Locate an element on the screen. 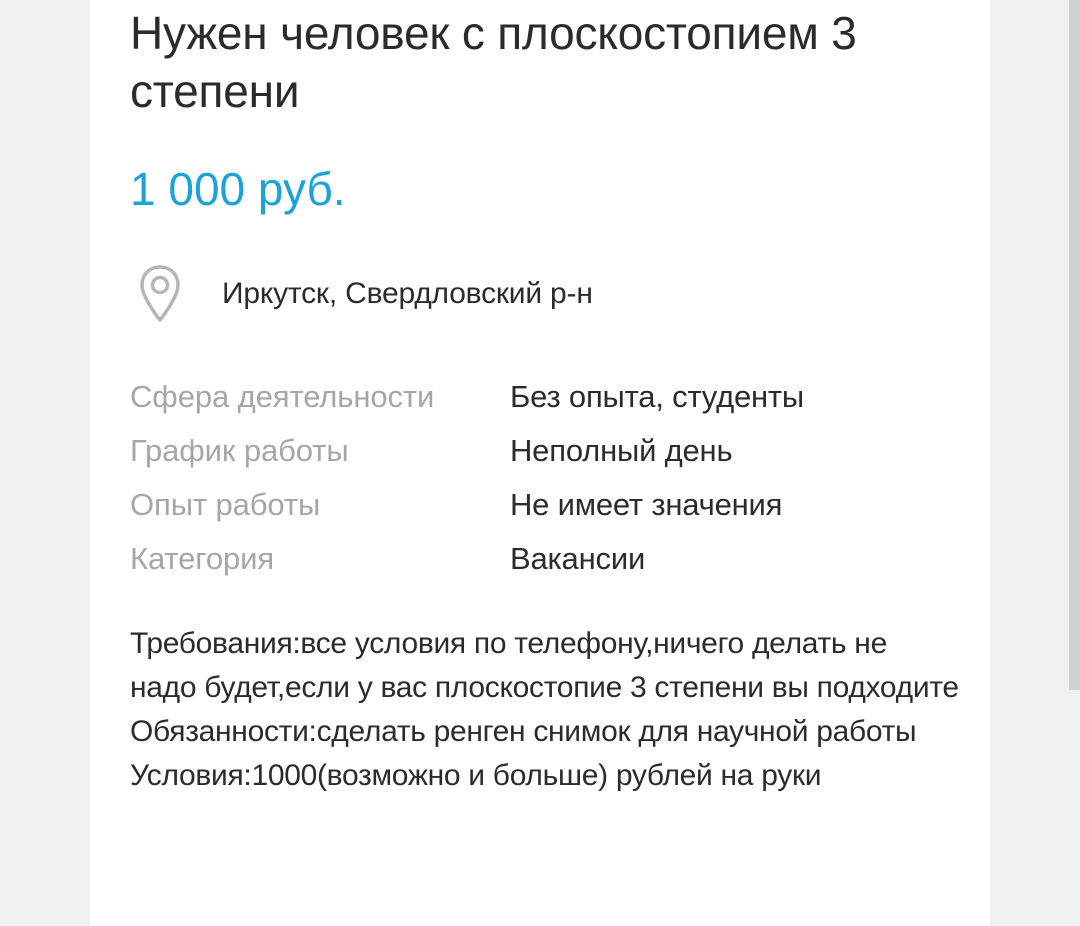  detail-row-category: Категория Вакансии is located at coordinates (540, 559).